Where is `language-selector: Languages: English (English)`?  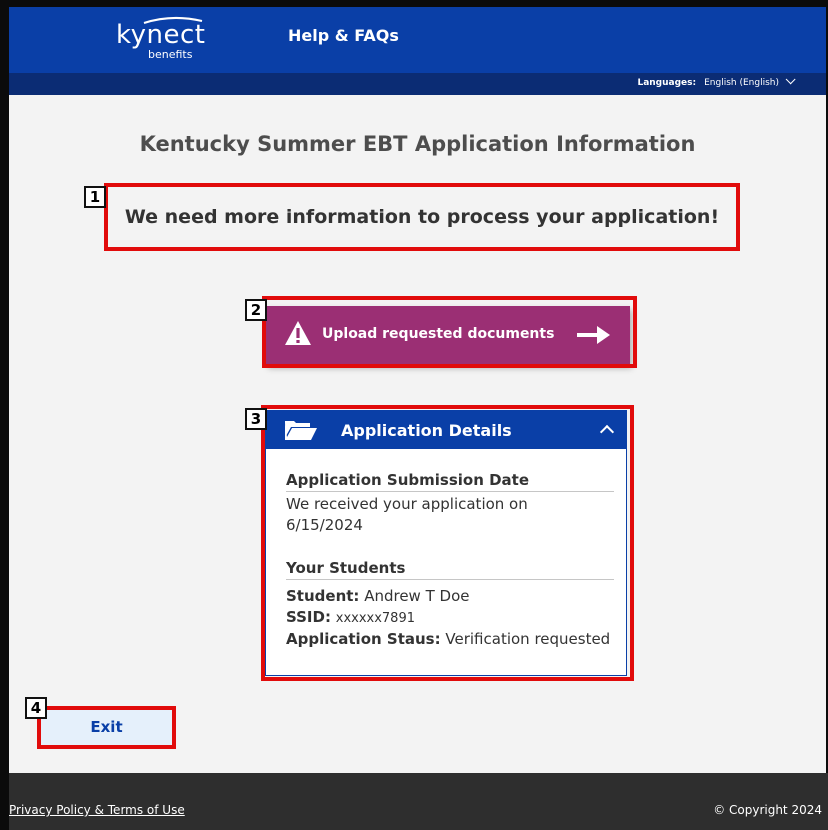
language-selector: Languages: English (English) is located at coordinates (716, 81).